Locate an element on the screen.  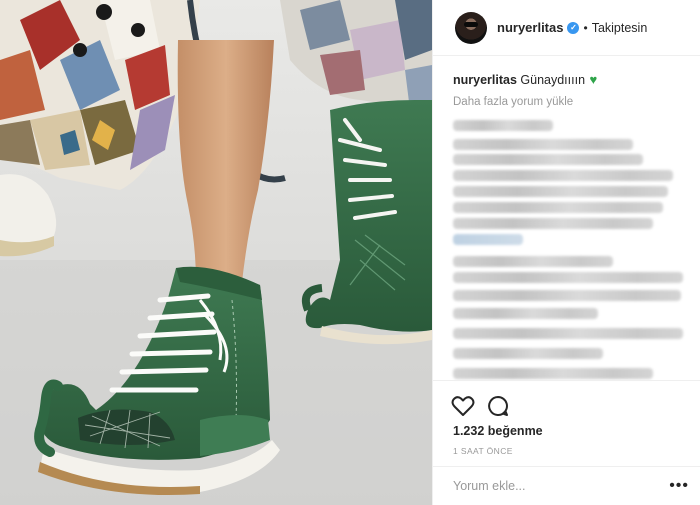
avatar is located at coordinates (471, 27).